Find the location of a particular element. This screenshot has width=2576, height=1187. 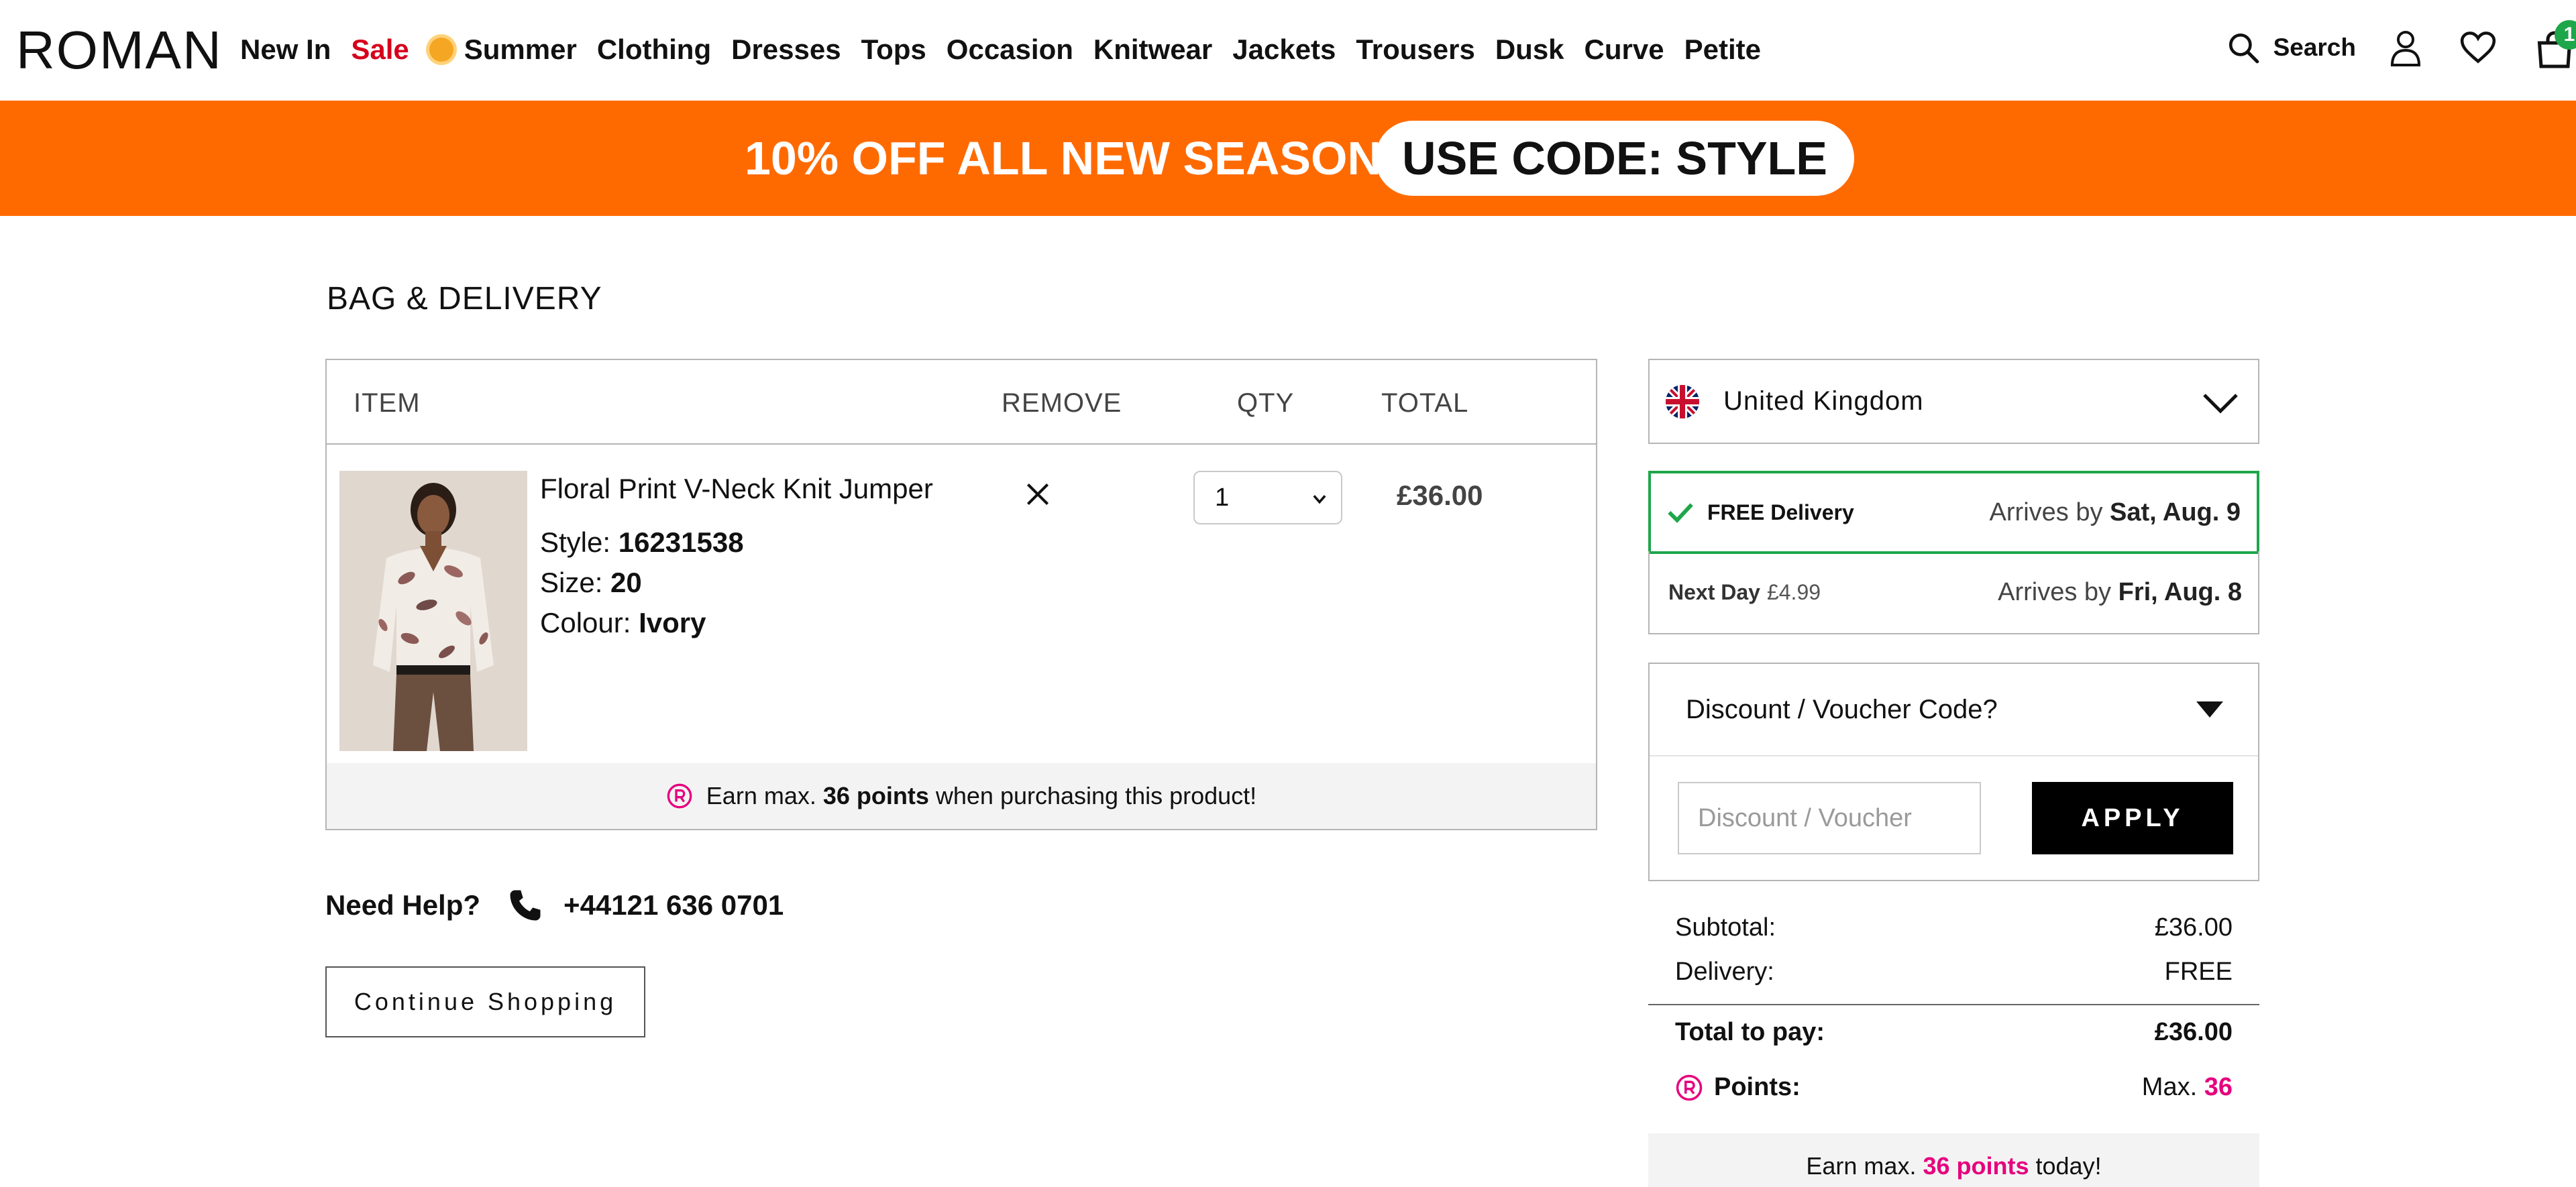

delivery-option-next-day: Next Day £4.99 Arrives by Fri, Aug. 8 is located at coordinates (1953, 593).